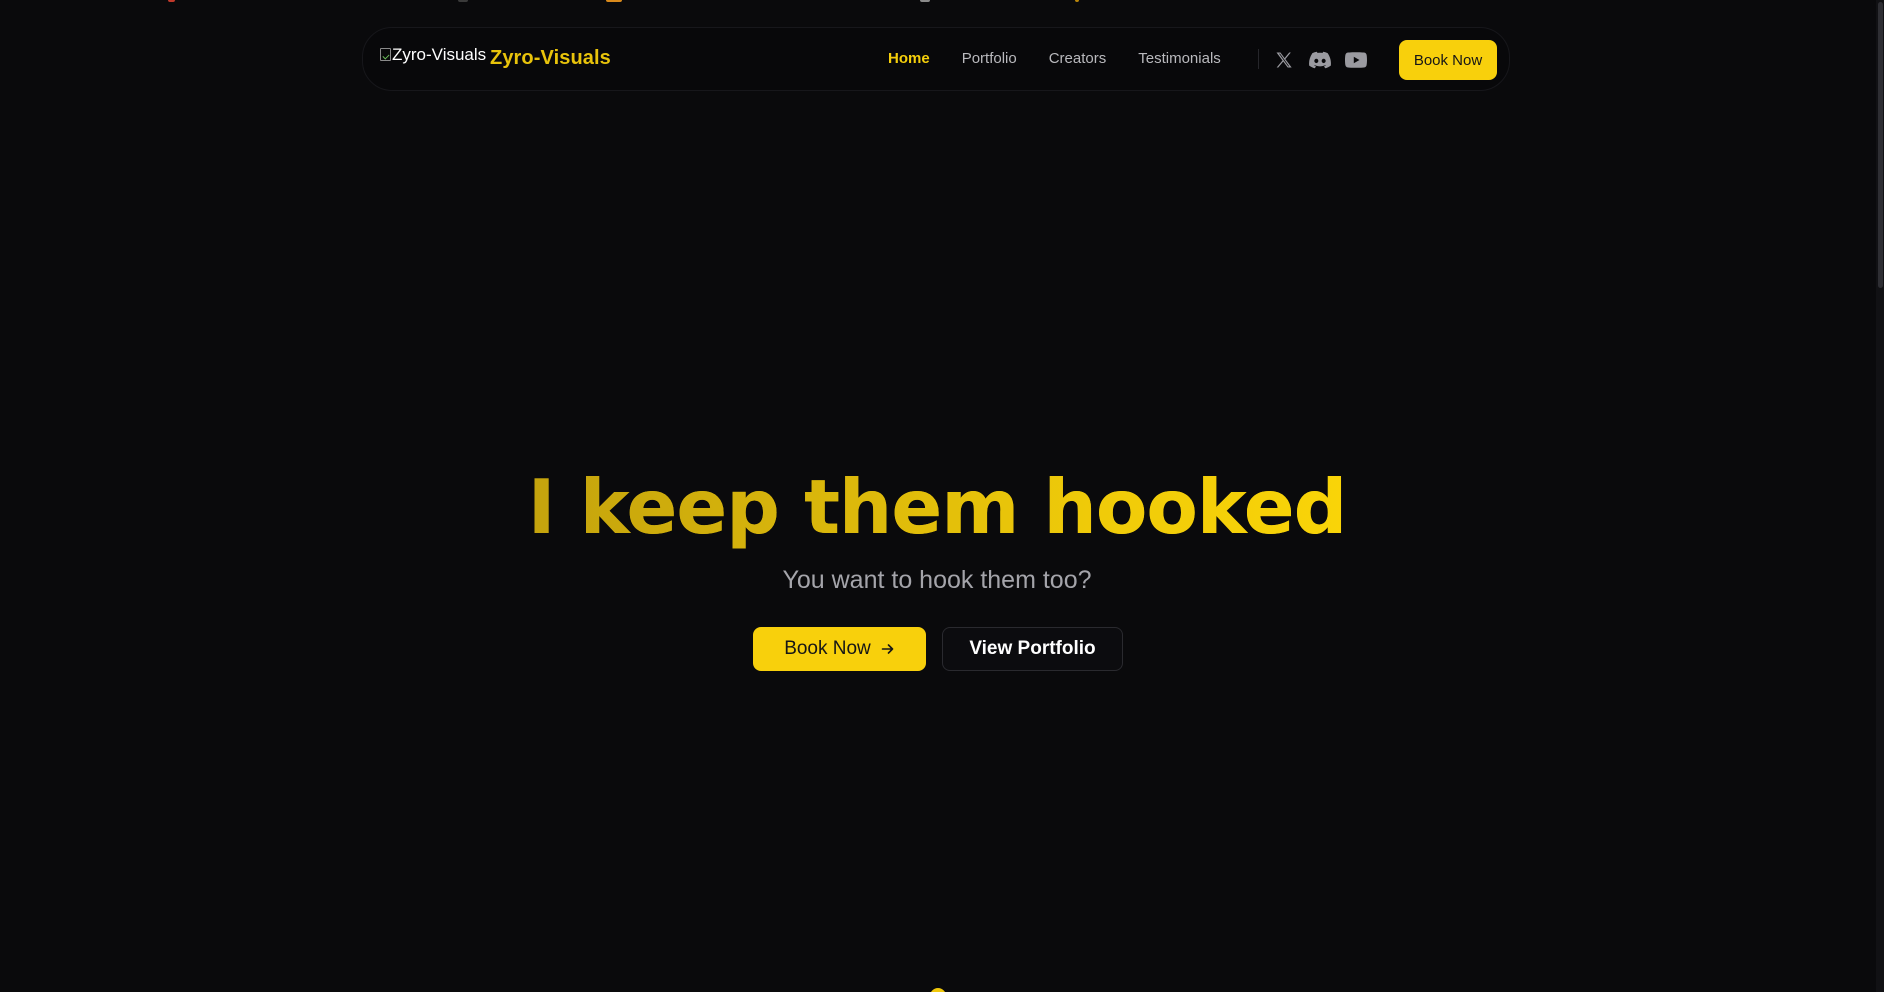 This screenshot has height=992, width=1884. Describe the element at coordinates (1880, 496) in the screenshot. I see `scrollbar` at that location.